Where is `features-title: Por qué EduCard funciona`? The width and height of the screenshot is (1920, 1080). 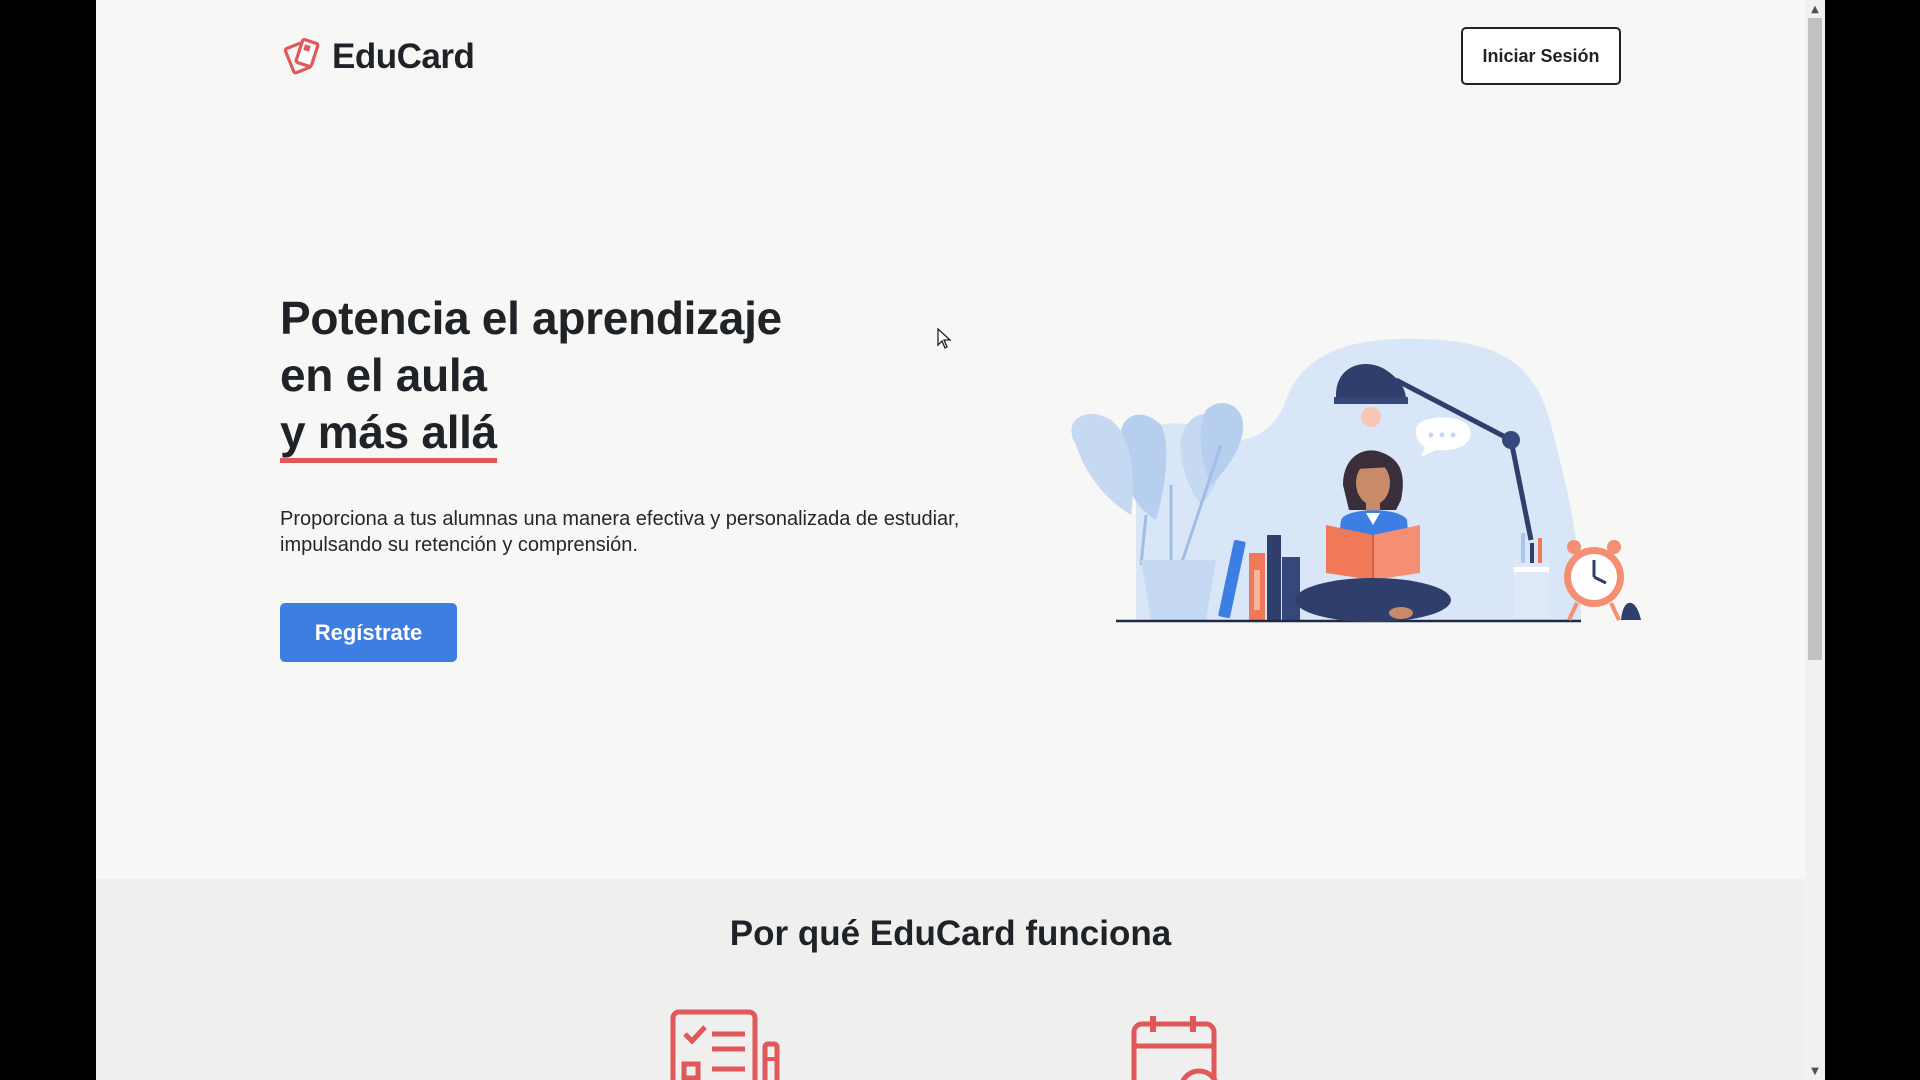
features-title: Por qué EduCard funciona is located at coordinates (950, 933).